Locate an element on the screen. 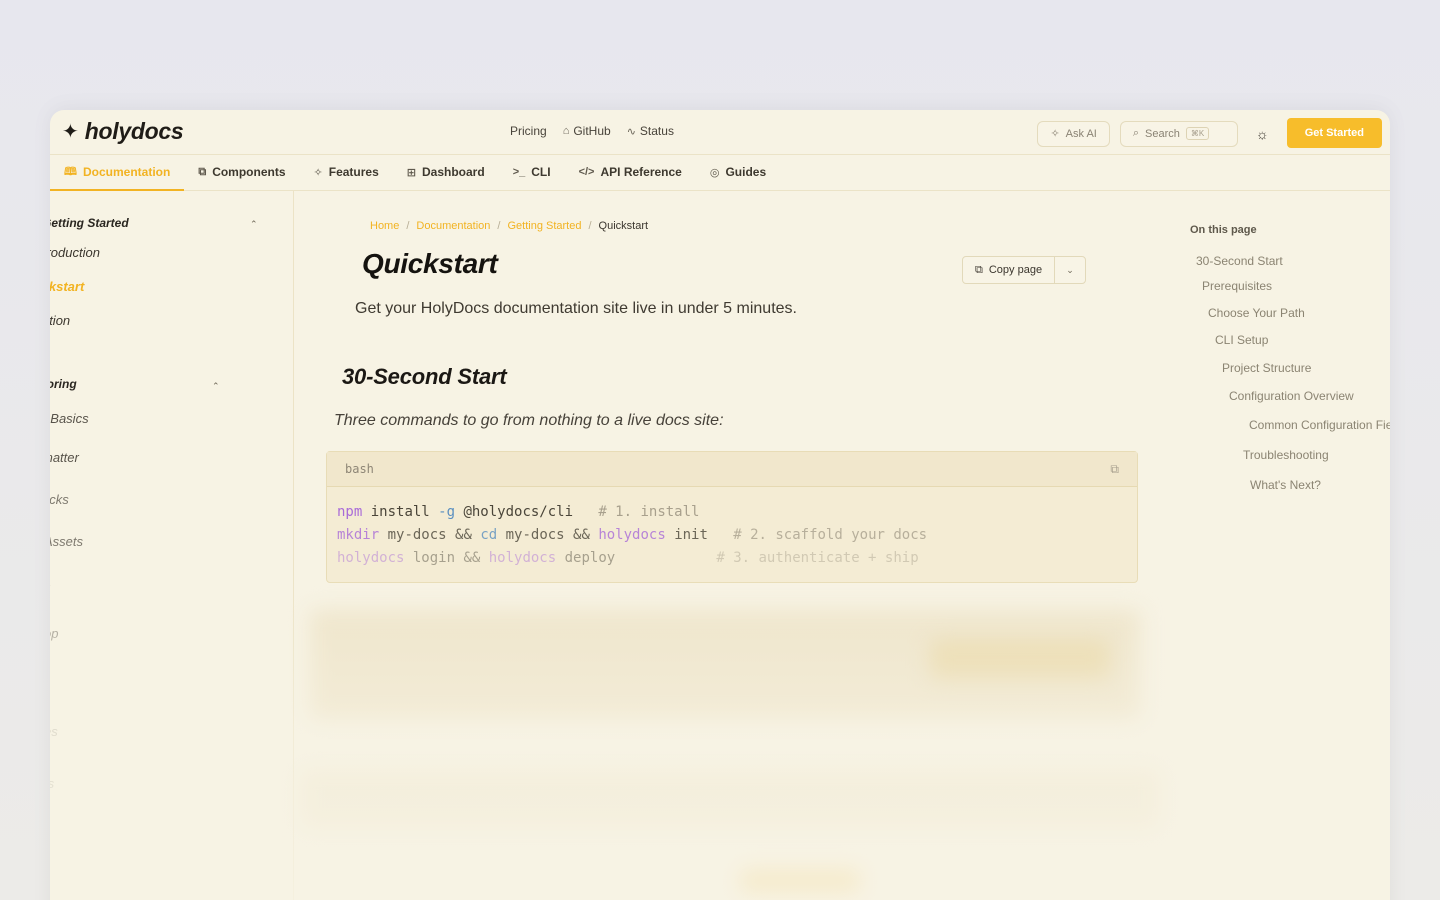 The height and width of the screenshot is (900, 1440). tab-dashboard: ⊞ Dashboard is located at coordinates (446, 172).